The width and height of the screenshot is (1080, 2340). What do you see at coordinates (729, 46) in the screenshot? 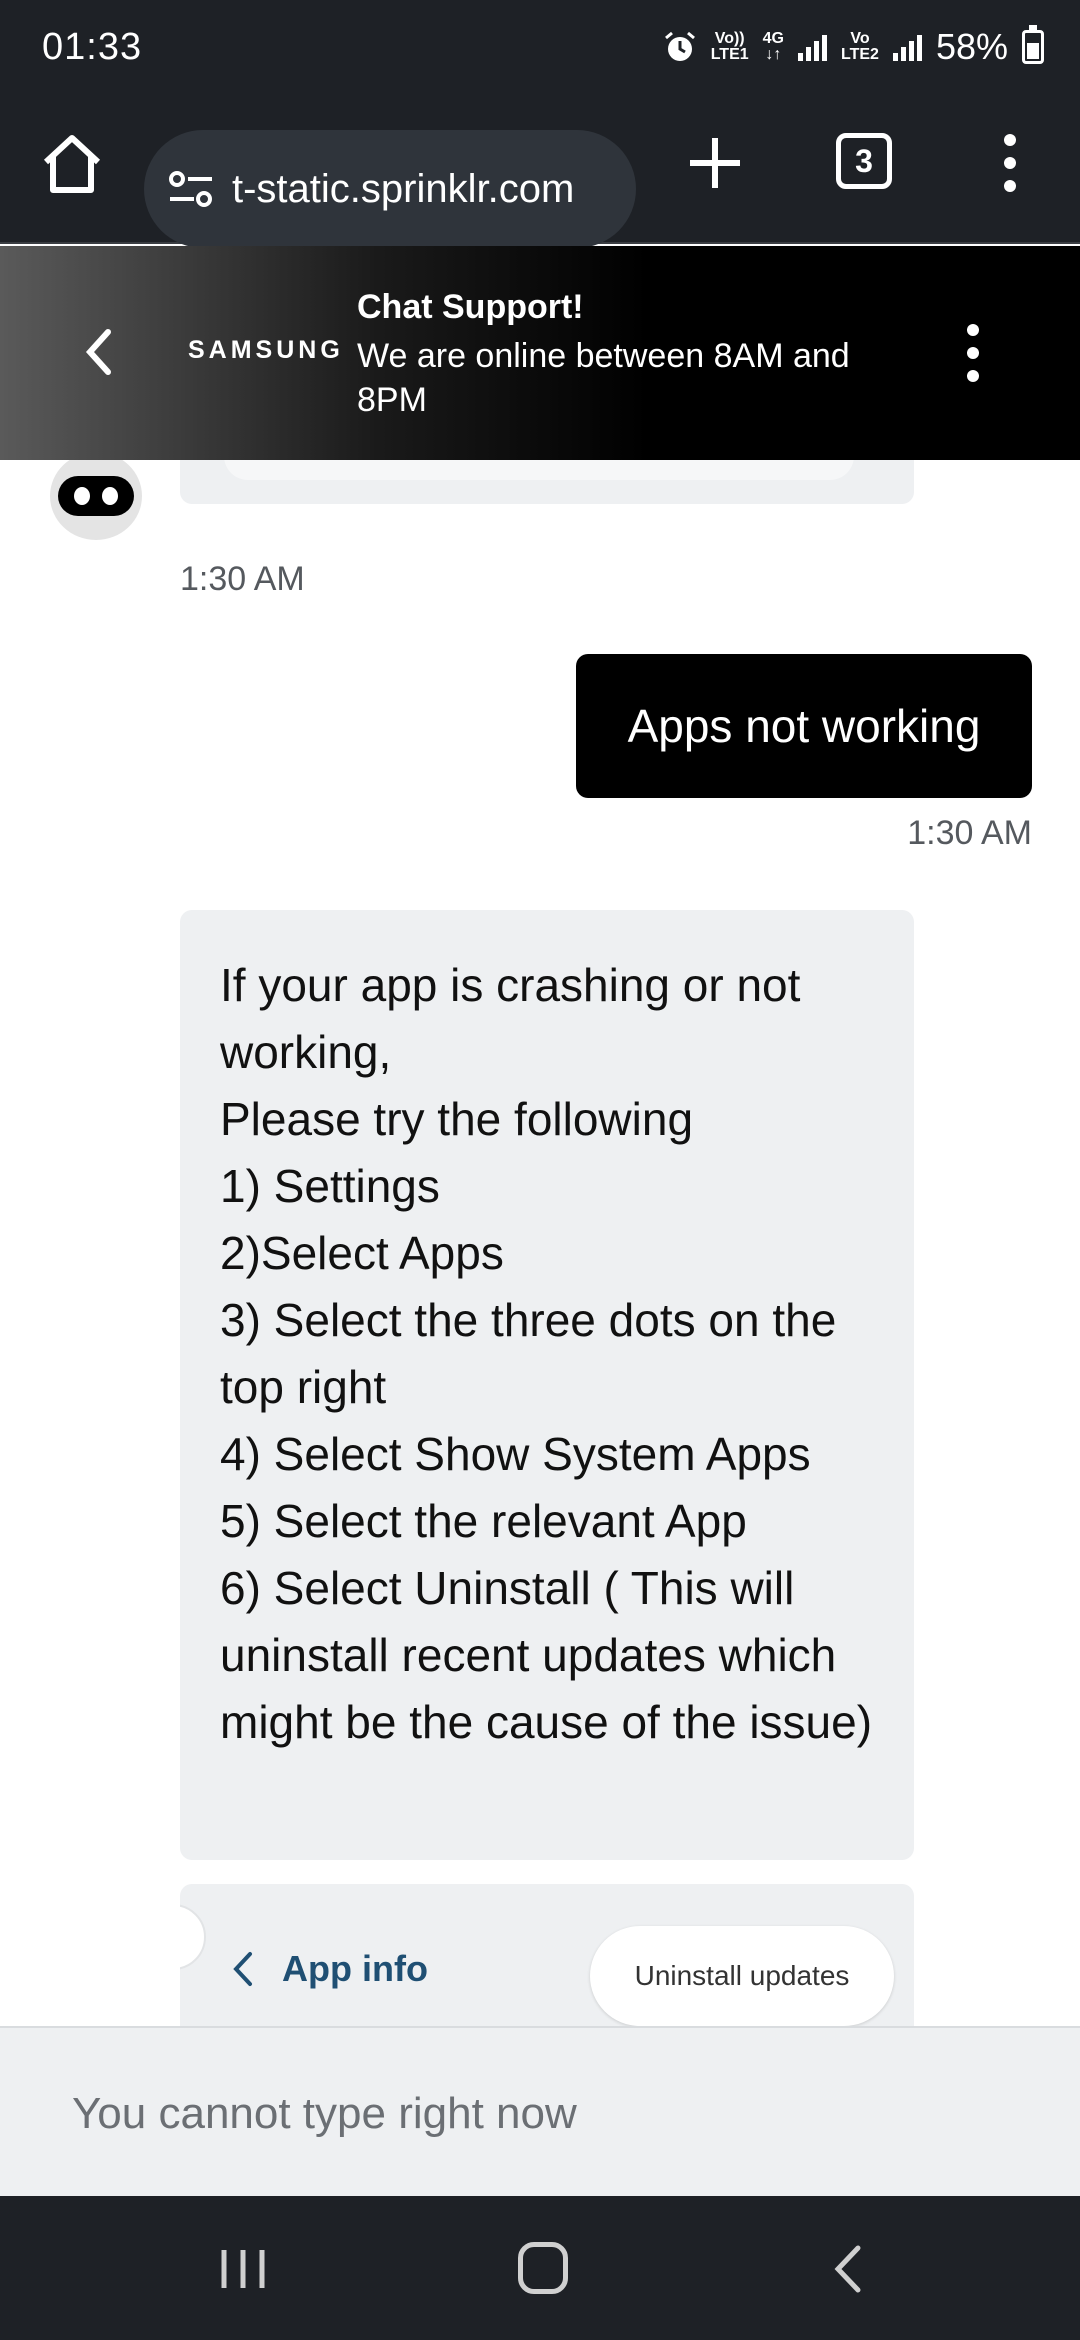
I see `network-1-label: Vo)) LTE1` at bounding box center [729, 46].